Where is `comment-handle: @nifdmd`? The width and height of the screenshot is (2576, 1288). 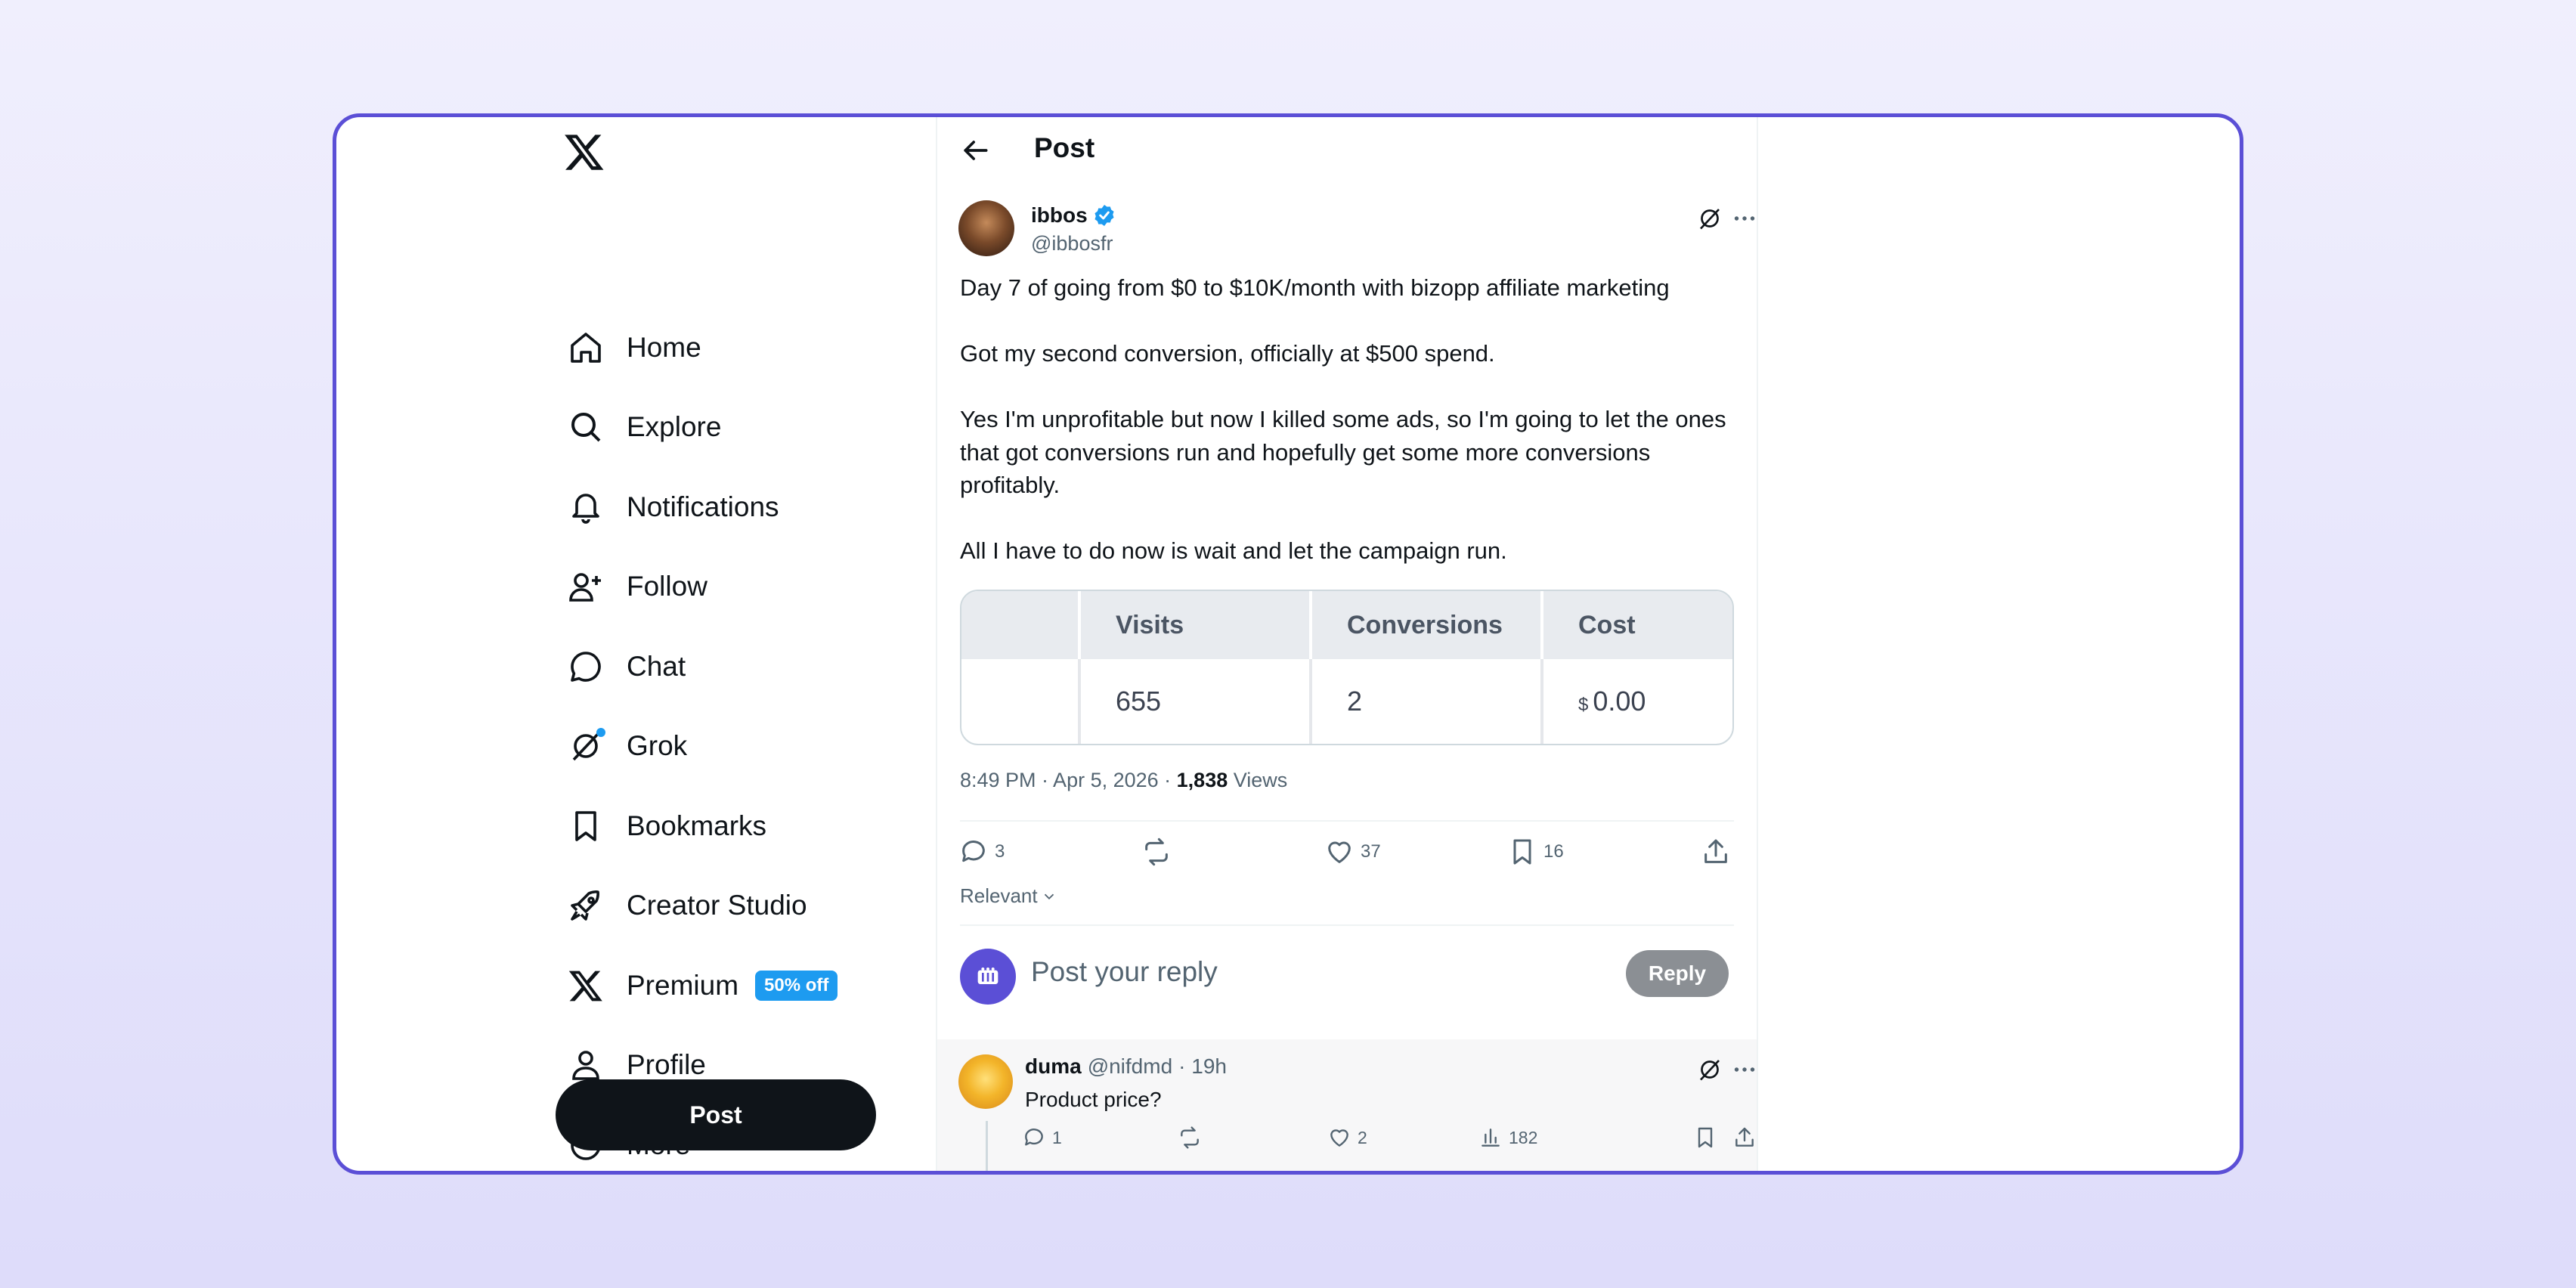 comment-handle: @nifdmd is located at coordinates (1130, 1066).